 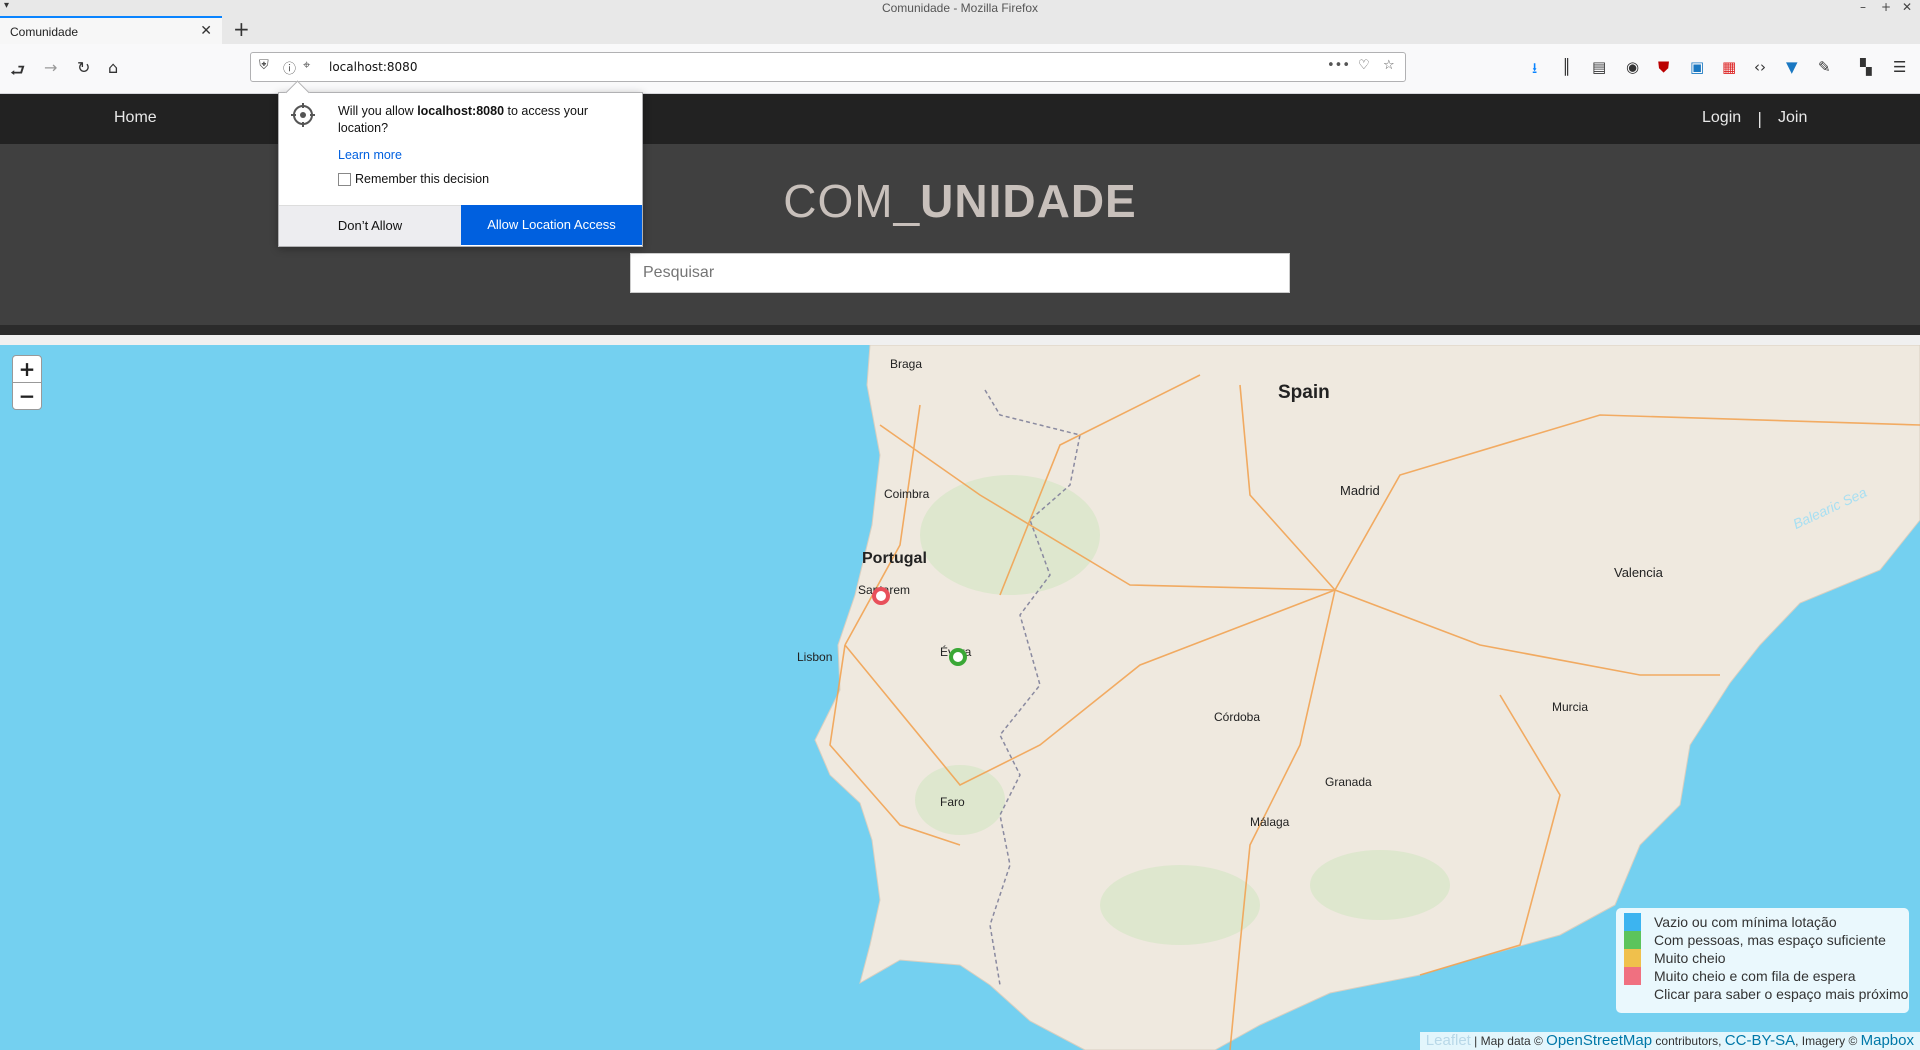 I want to click on close-window-icon: ✕, so click(x=1907, y=7).